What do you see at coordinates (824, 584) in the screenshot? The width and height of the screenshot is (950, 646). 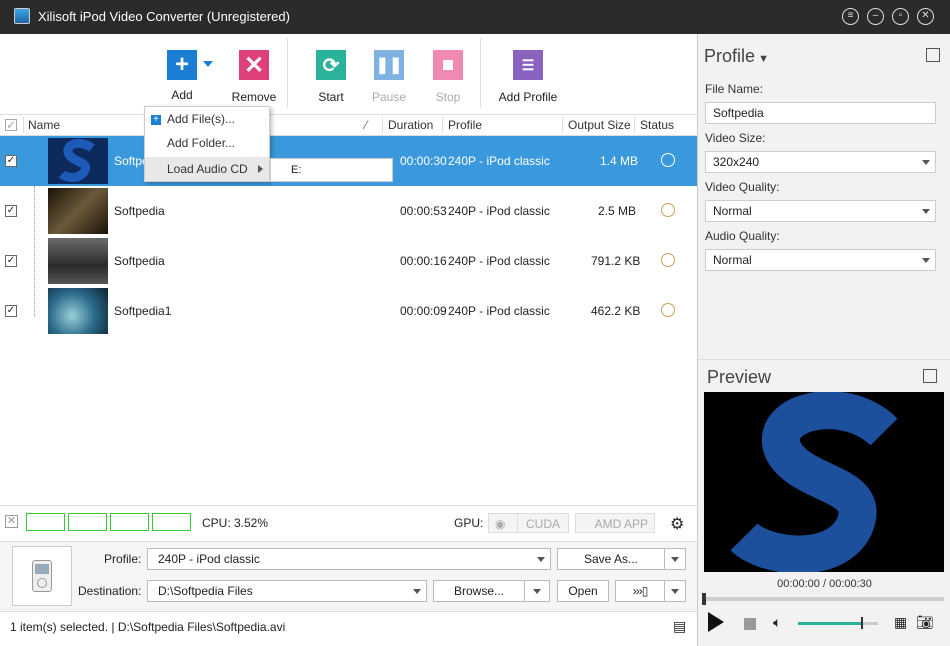 I see `preview-time: 00:00:00 / 00:00:30` at bounding box center [824, 584].